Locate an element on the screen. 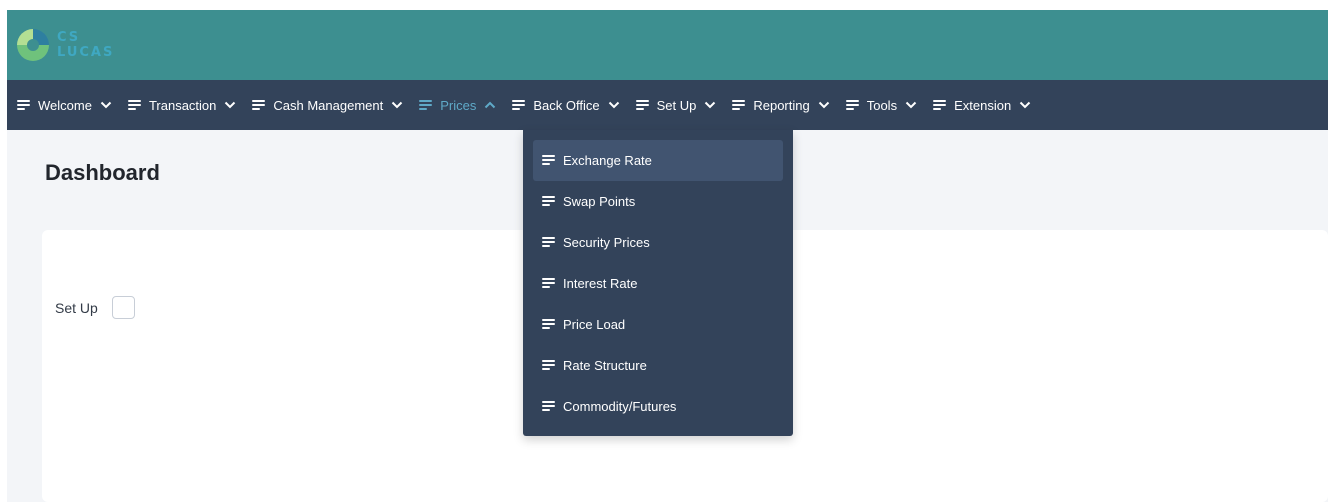 The width and height of the screenshot is (1328, 502). header-bar: CS LUCAS is located at coordinates (667, 45).